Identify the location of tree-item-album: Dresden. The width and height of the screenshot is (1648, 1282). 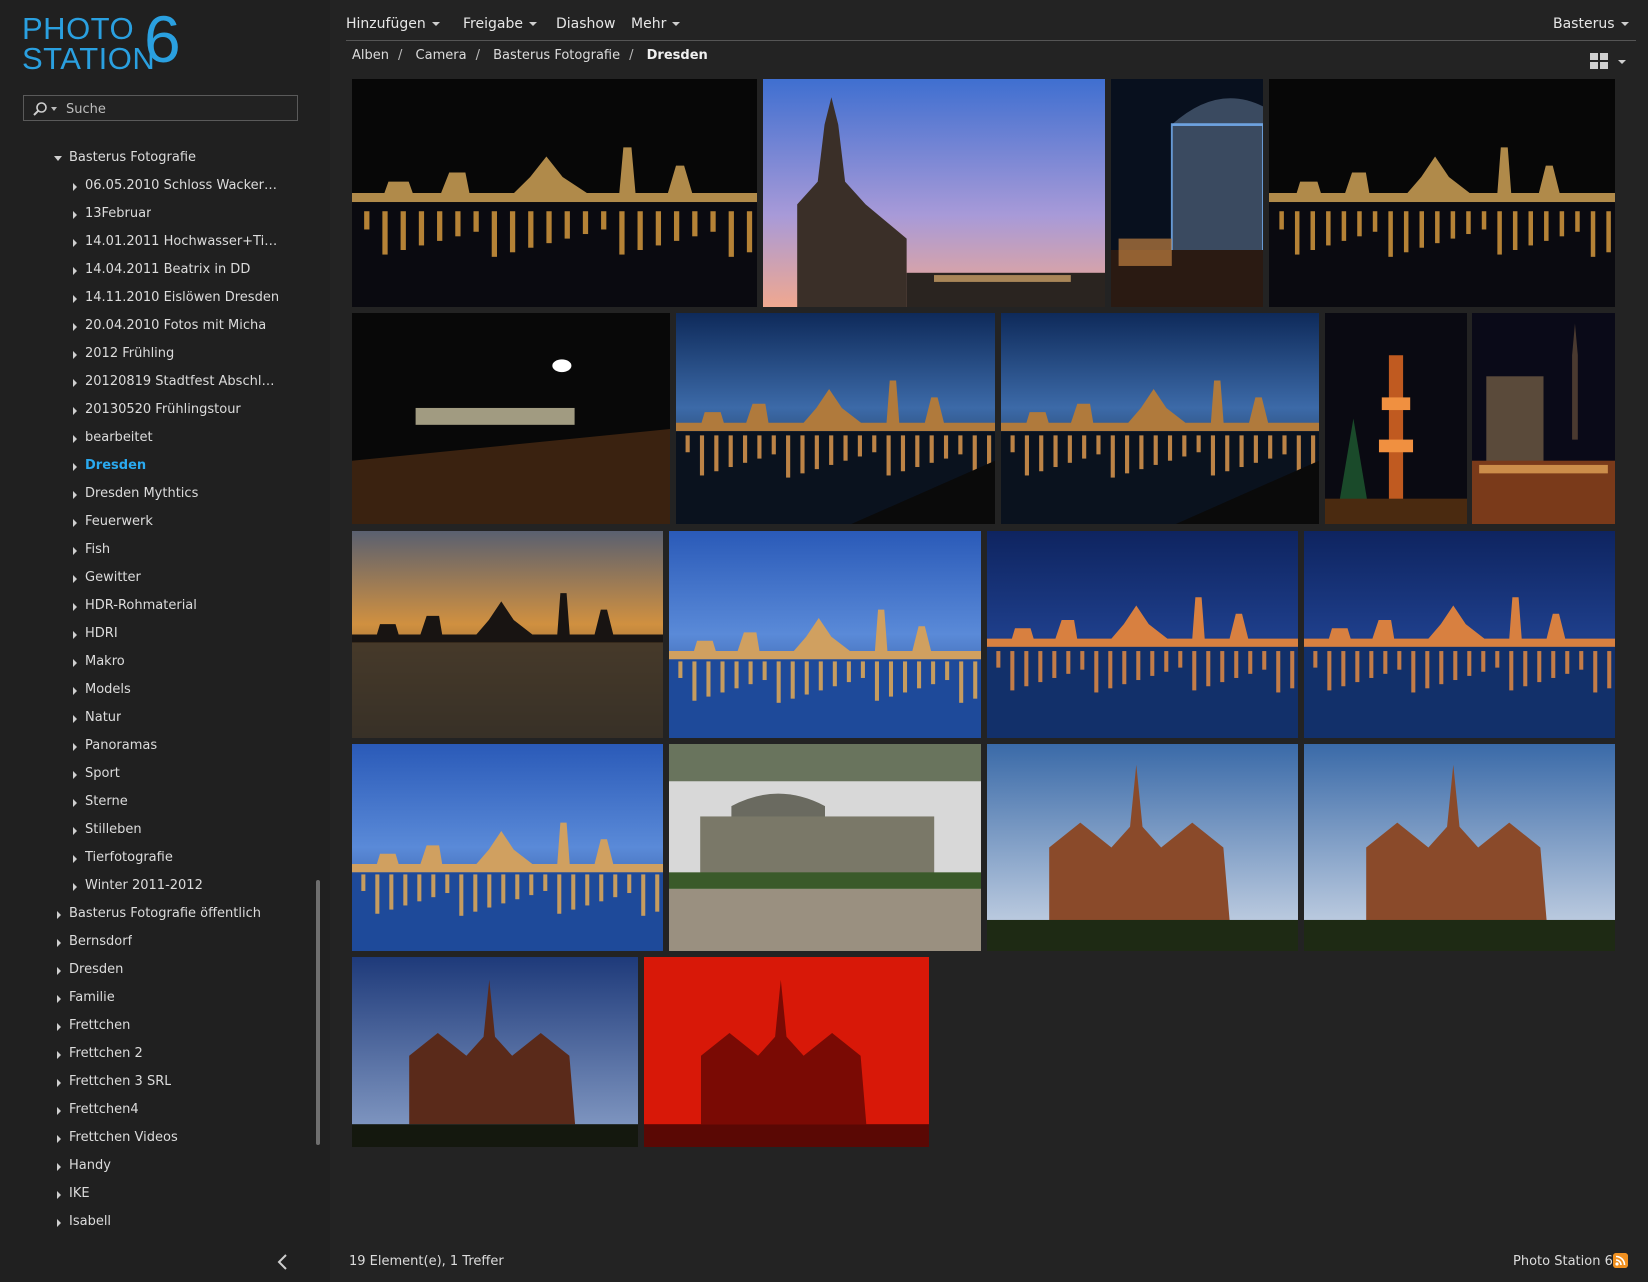
(157, 970).